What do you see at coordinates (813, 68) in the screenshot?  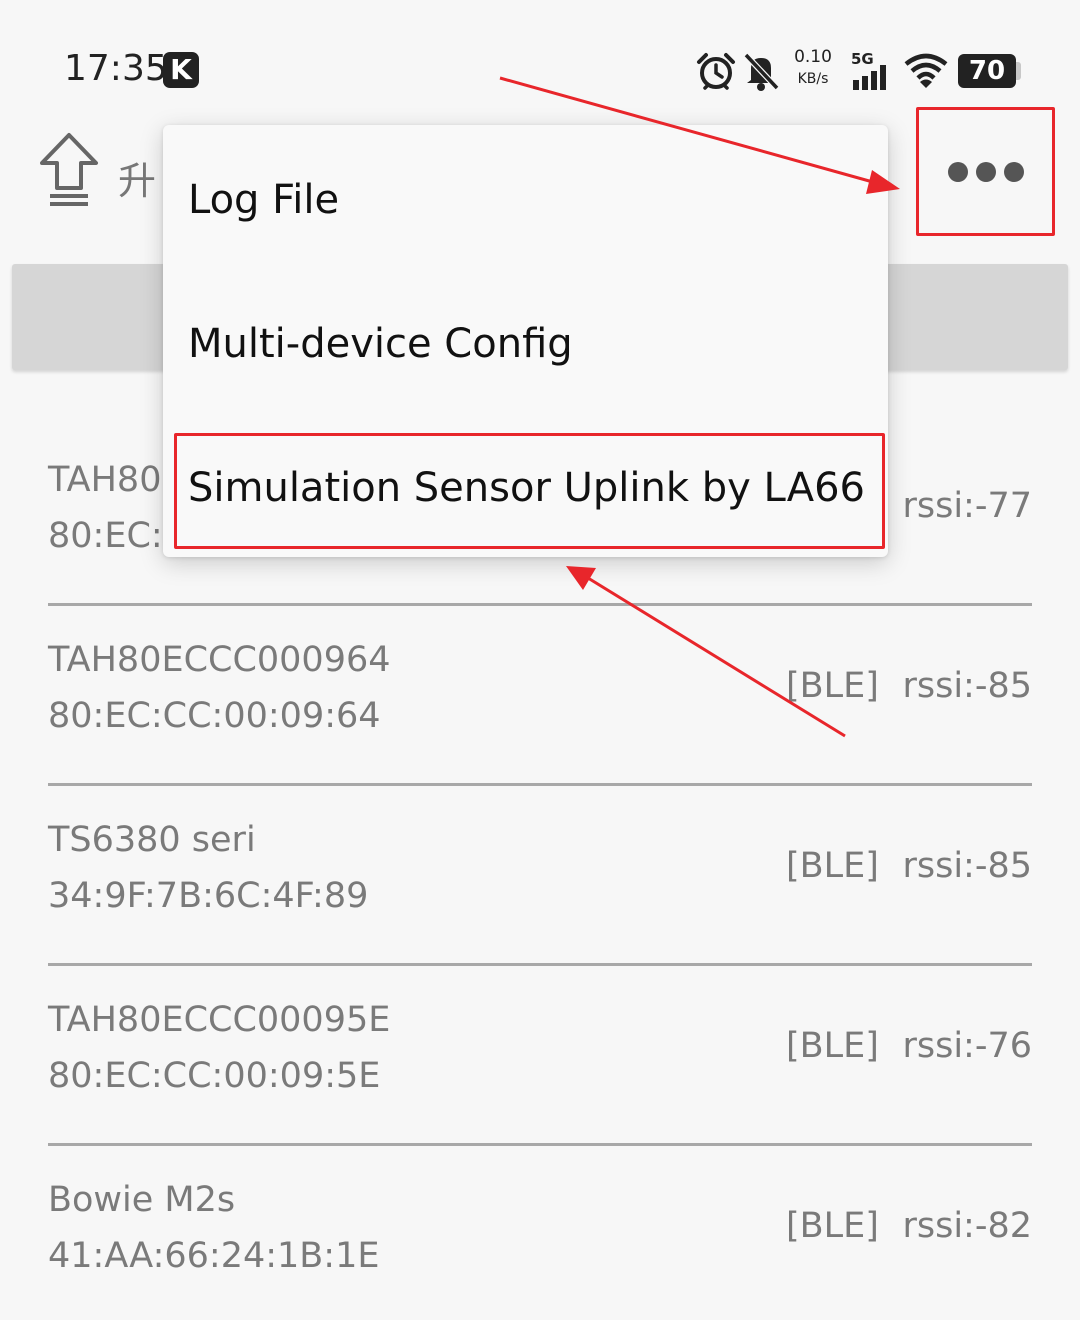 I see `network-speed: 0.10 KB/s` at bounding box center [813, 68].